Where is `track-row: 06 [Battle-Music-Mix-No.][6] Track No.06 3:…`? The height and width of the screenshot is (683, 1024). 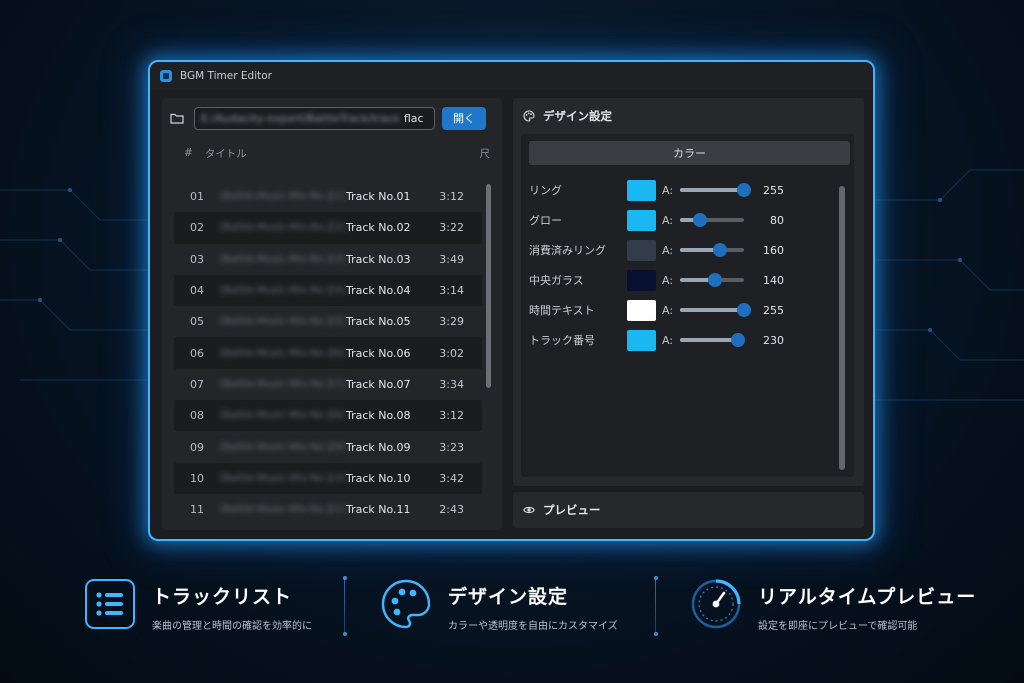 track-row: 06 [Battle-Music-Mix-No.][6] Track No.06 3:… is located at coordinates (328, 353).